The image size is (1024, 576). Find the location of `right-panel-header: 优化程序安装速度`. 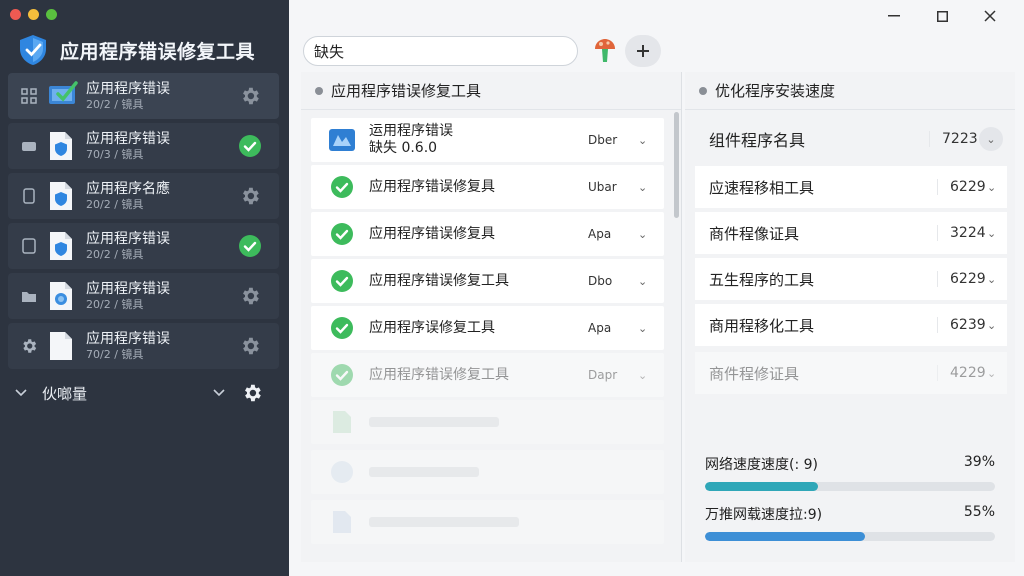

right-panel-header: 优化程序安装速度 is located at coordinates (850, 91).